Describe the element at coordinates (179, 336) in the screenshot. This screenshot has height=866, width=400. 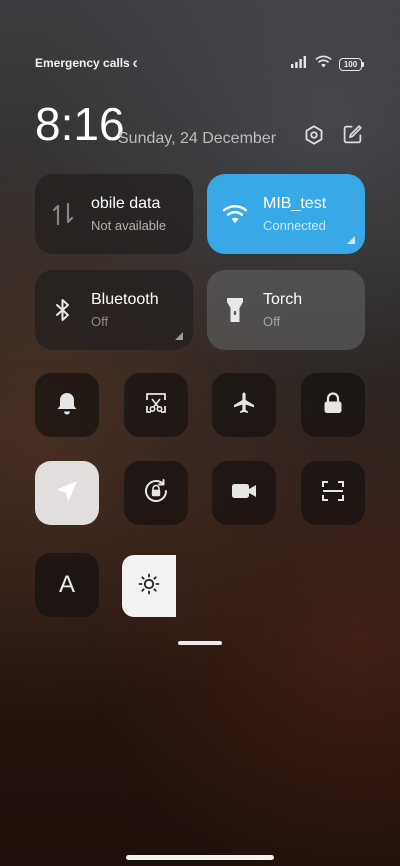
I see `bluetooth-expand-indicator` at that location.